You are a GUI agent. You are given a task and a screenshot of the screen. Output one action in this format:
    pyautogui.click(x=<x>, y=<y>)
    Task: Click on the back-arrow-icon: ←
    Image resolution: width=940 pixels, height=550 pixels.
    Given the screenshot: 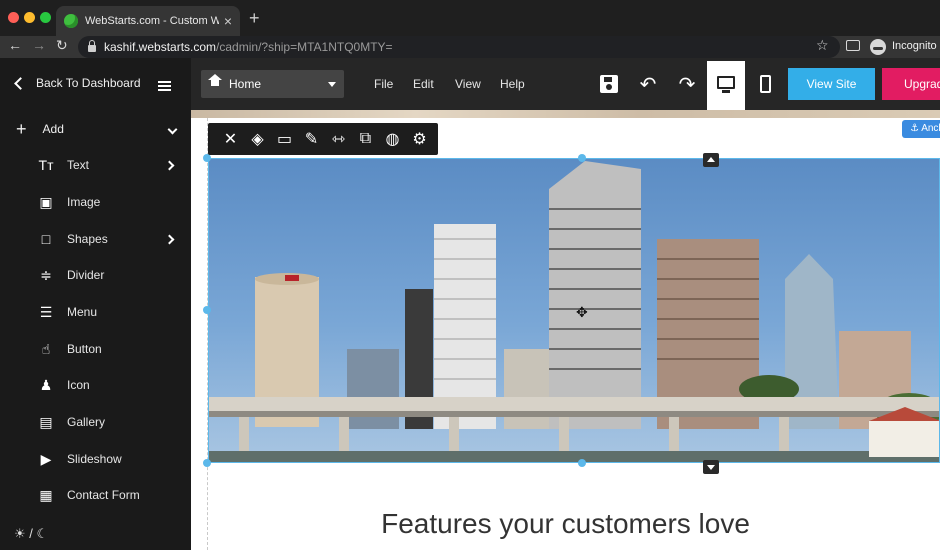 What is the action you would take?
    pyautogui.click(x=15, y=45)
    